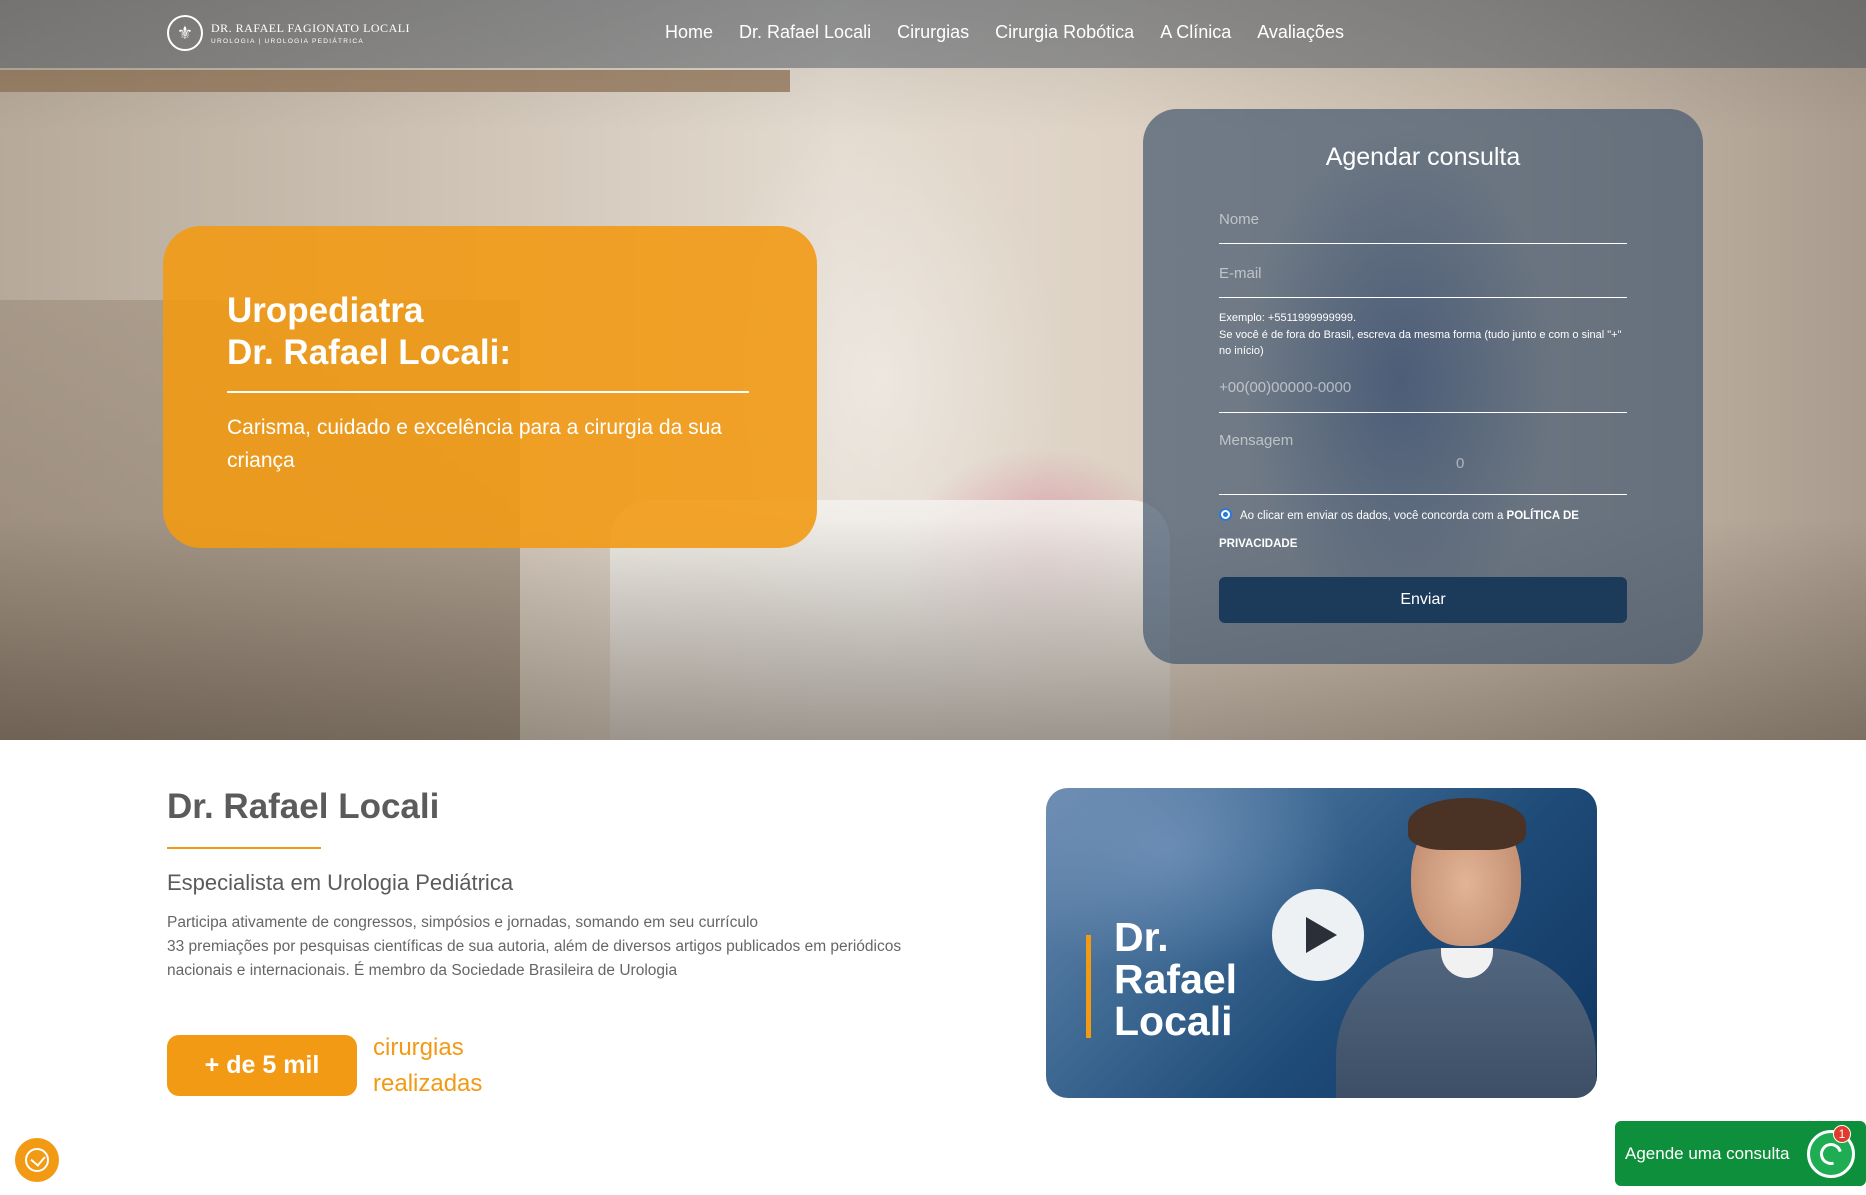 This screenshot has height=1195, width=1866. I want to click on whatsapp-cta-label: Agende uma consulta, so click(1707, 1153).